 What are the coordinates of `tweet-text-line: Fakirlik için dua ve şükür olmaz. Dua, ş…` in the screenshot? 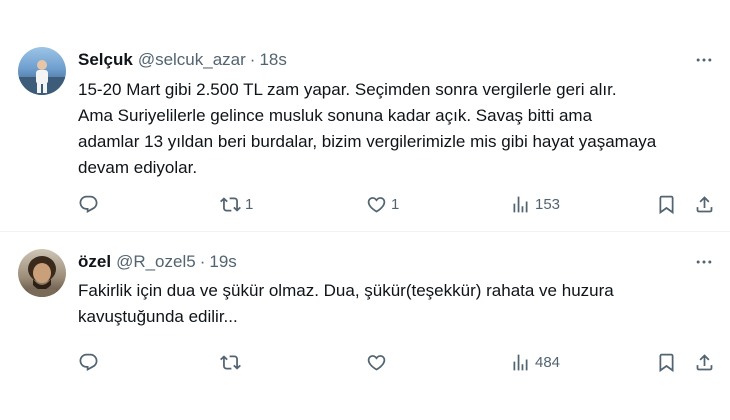 It's located at (346, 290).